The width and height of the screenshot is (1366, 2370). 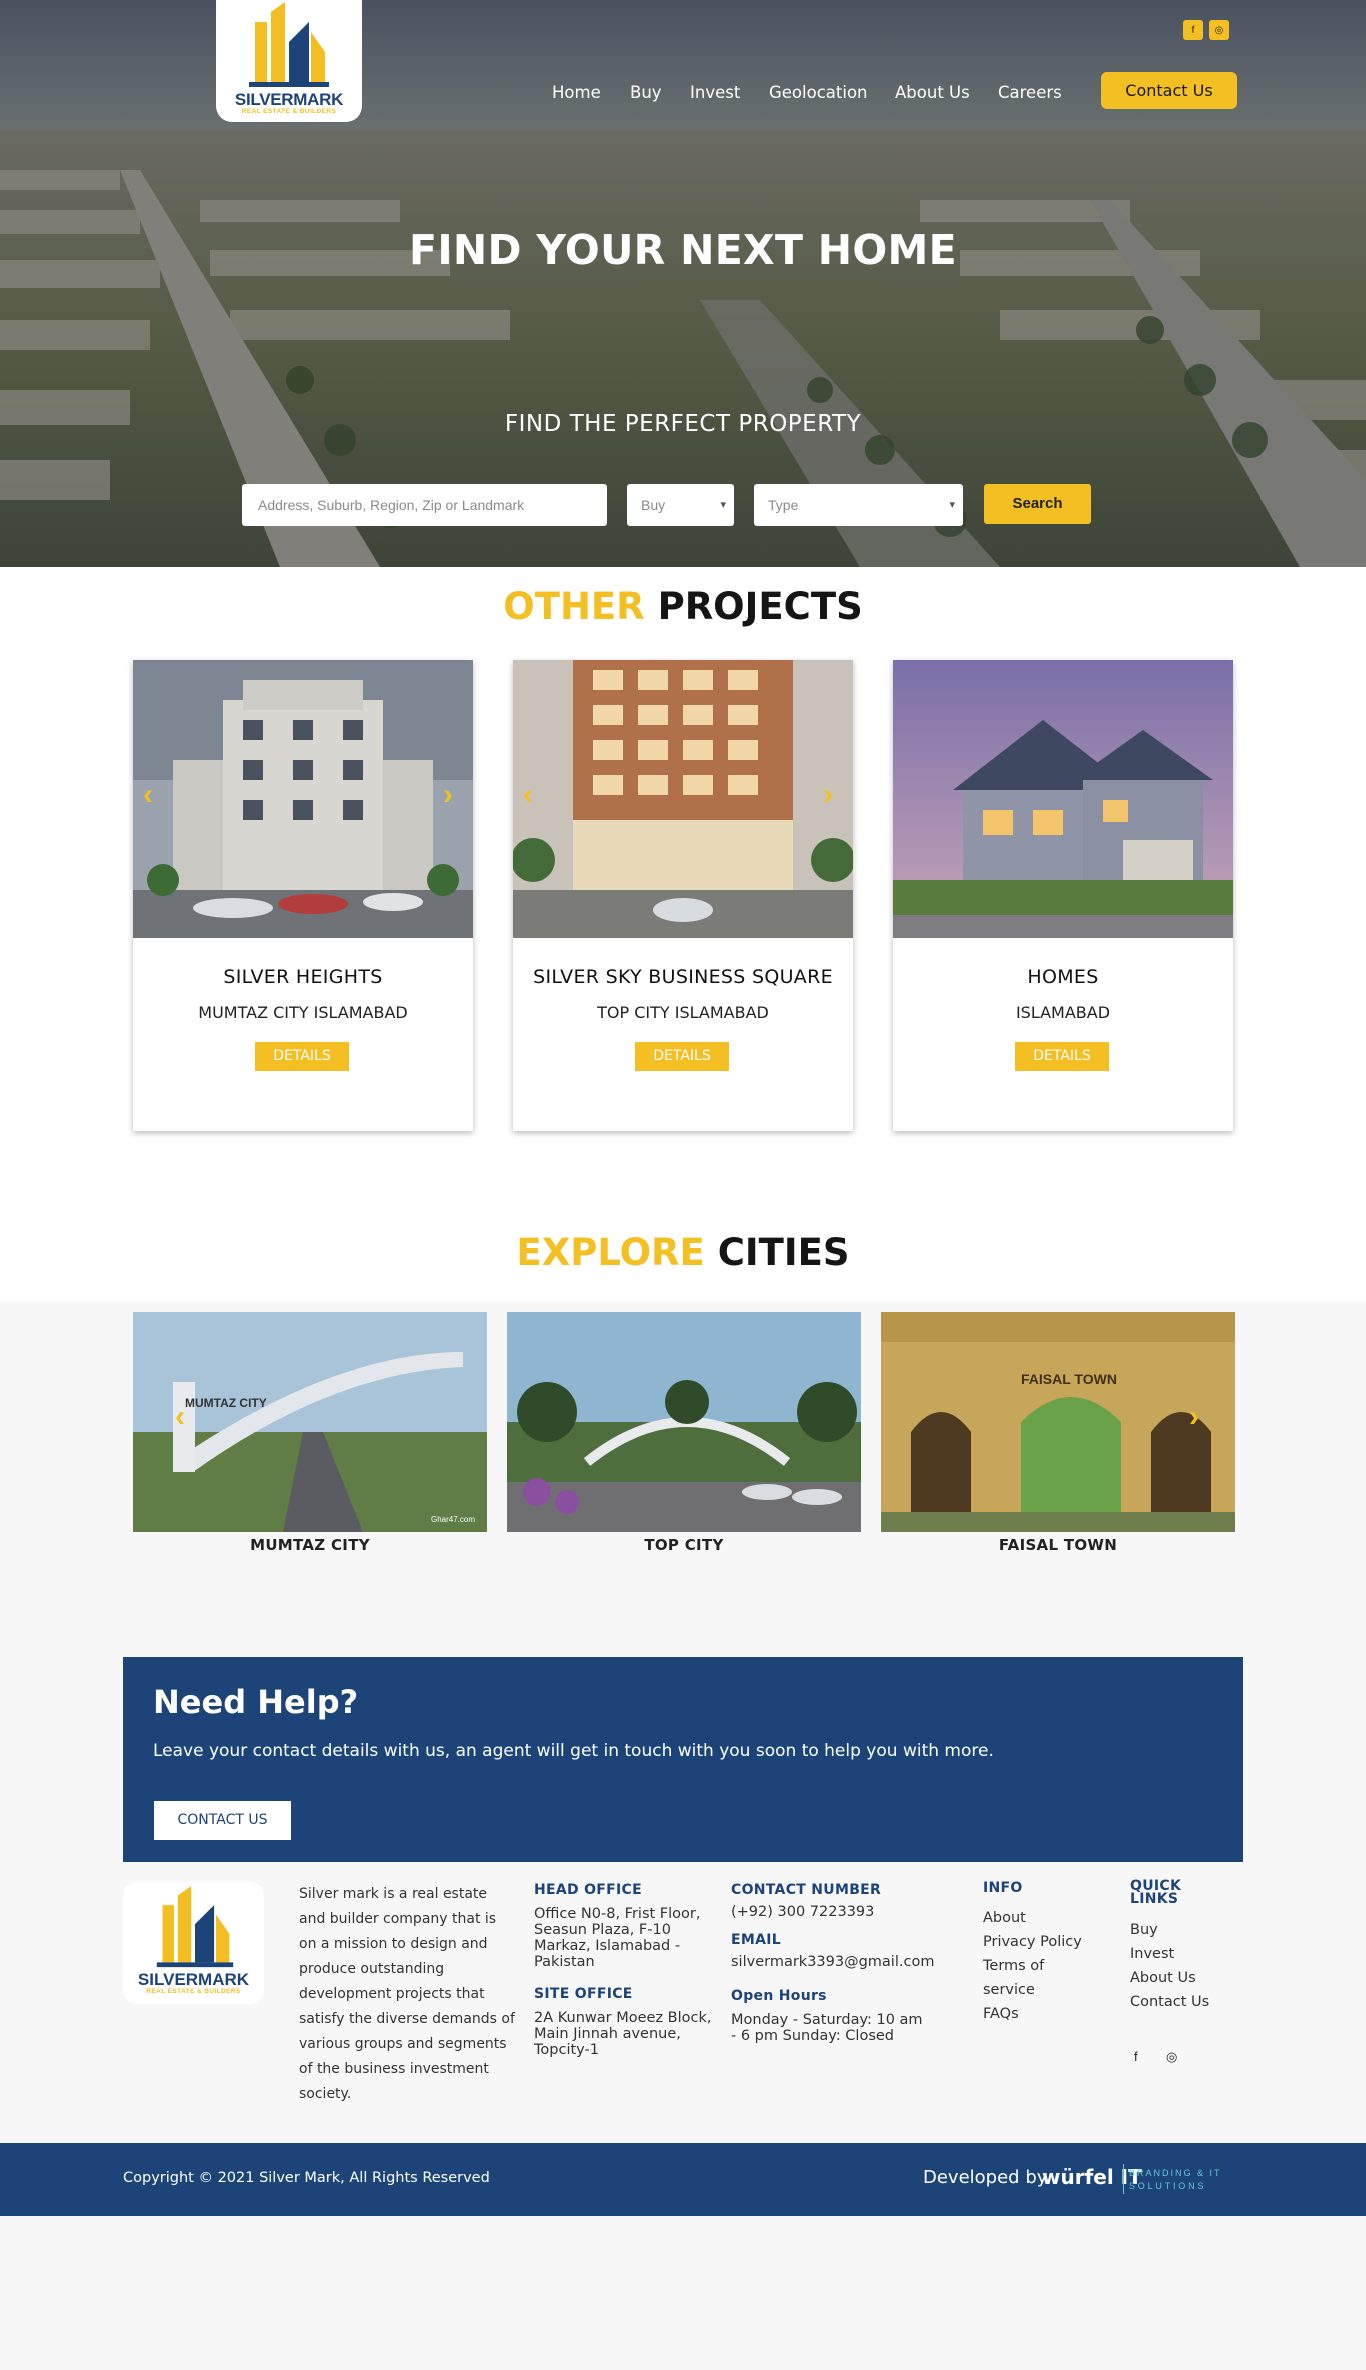 What do you see at coordinates (715, 92) in the screenshot?
I see `nav-invest: Invest` at bounding box center [715, 92].